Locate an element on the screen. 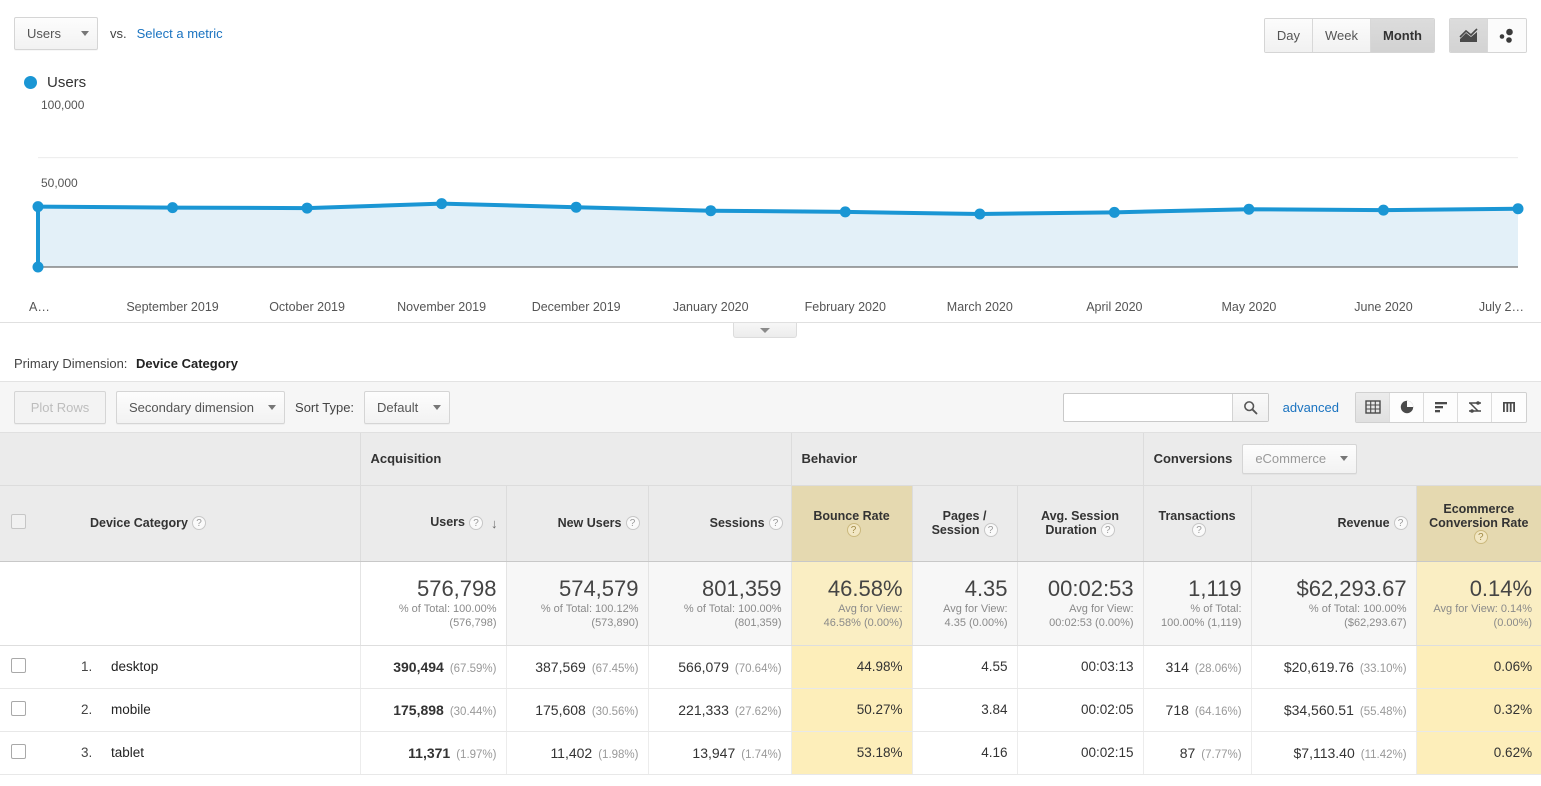 This screenshot has width=1541, height=786. cell-pages-session: 3.84 is located at coordinates (964, 710).